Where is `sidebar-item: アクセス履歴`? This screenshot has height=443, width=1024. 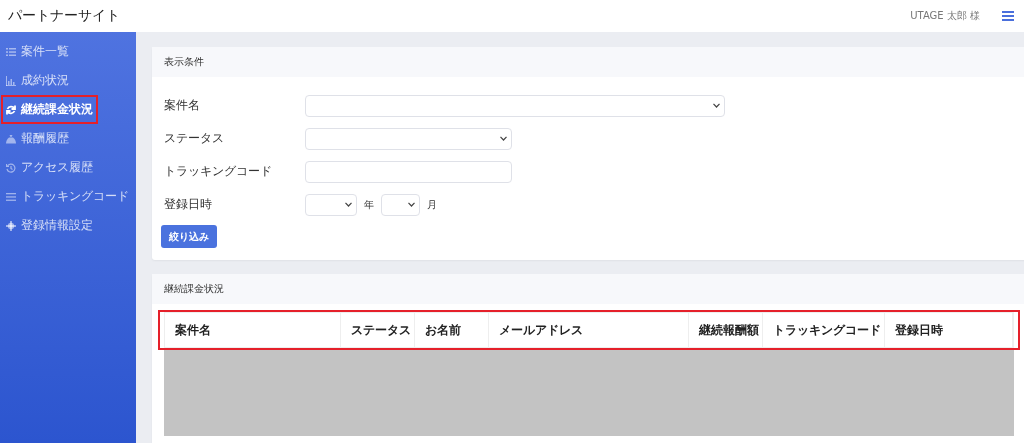 sidebar-item: アクセス履歴 is located at coordinates (49, 167).